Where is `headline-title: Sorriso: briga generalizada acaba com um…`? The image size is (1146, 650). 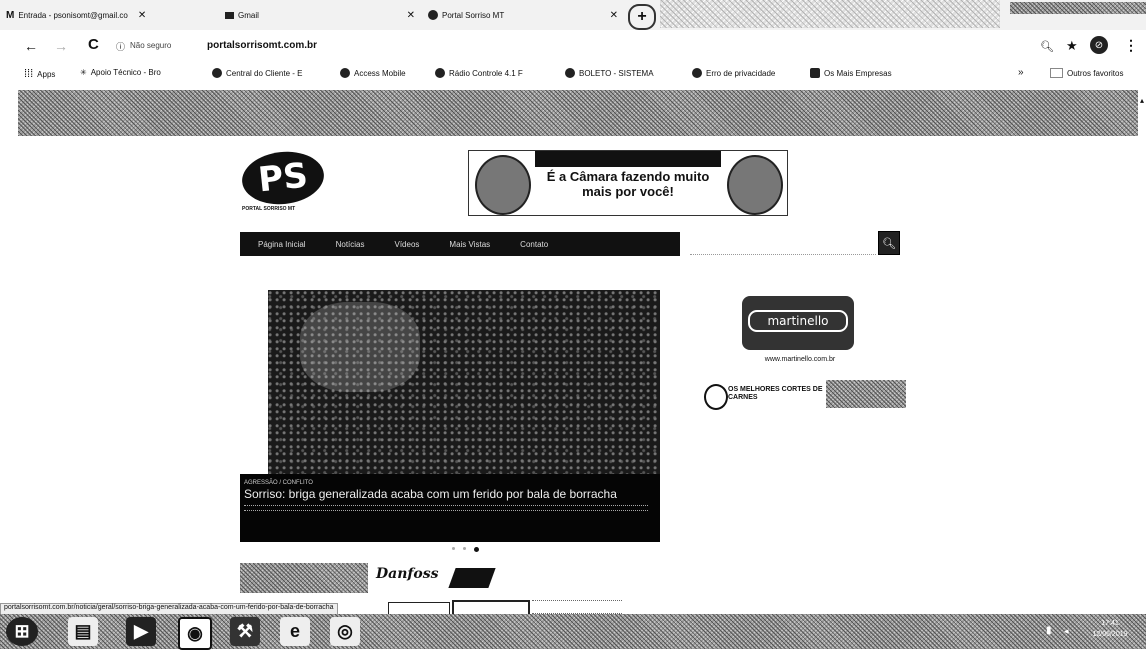
headline-title: Sorriso: briga generalizada acaba com um… is located at coordinates (444, 494).